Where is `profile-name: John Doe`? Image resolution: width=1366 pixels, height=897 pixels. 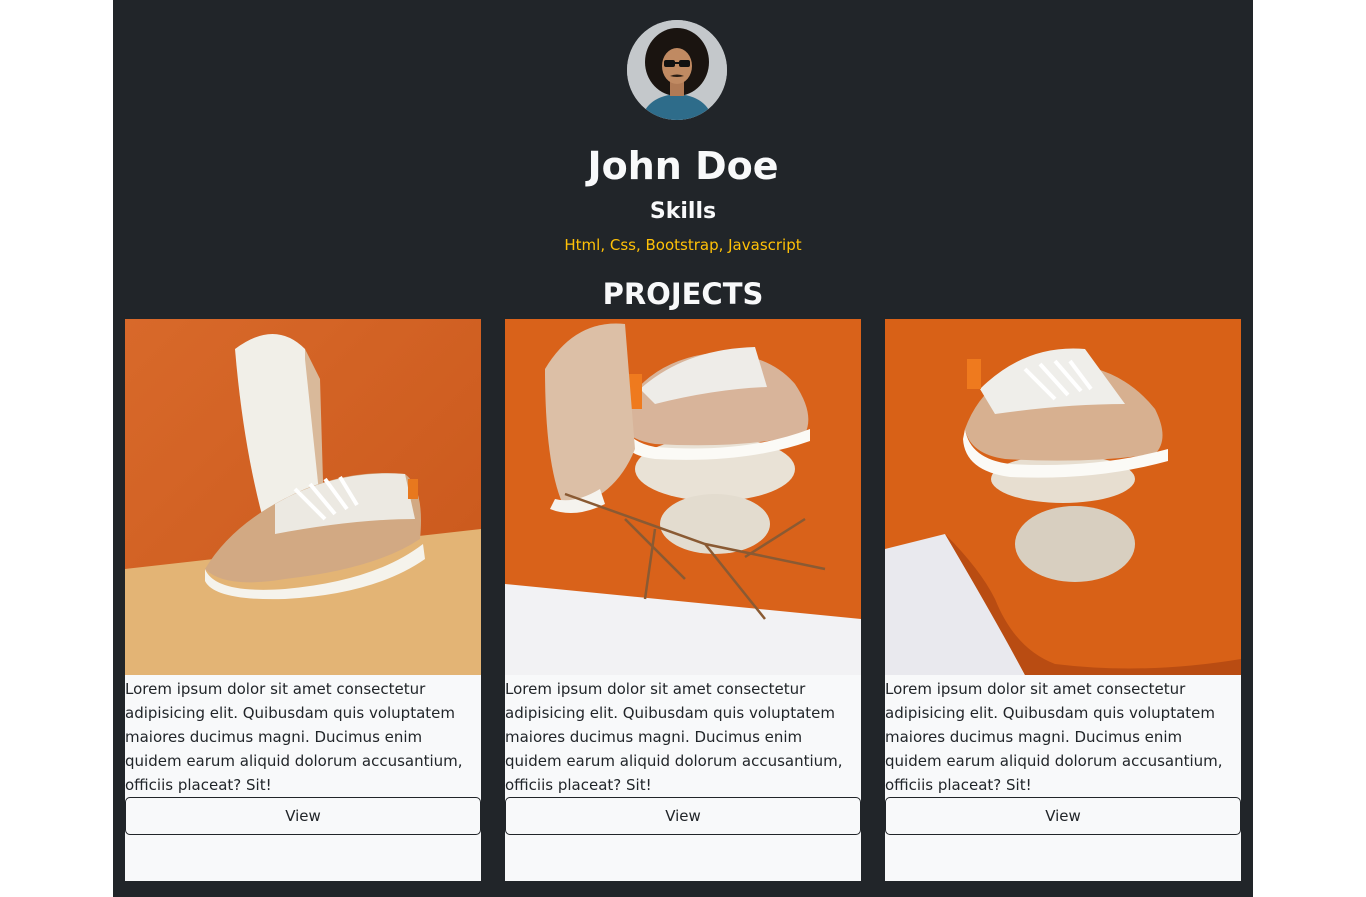 profile-name: John Doe is located at coordinates (683, 166).